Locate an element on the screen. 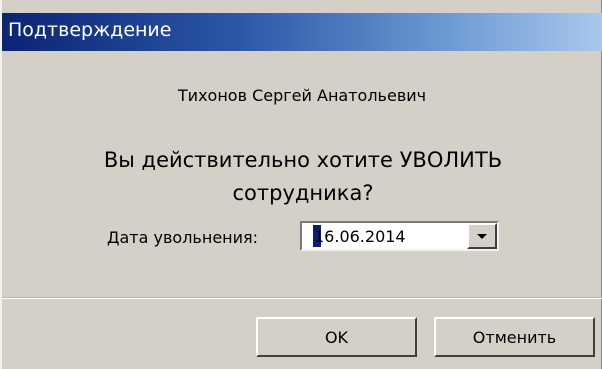 The image size is (602, 369). dialog-titlebar: Подтверждение is located at coordinates (302, 32).